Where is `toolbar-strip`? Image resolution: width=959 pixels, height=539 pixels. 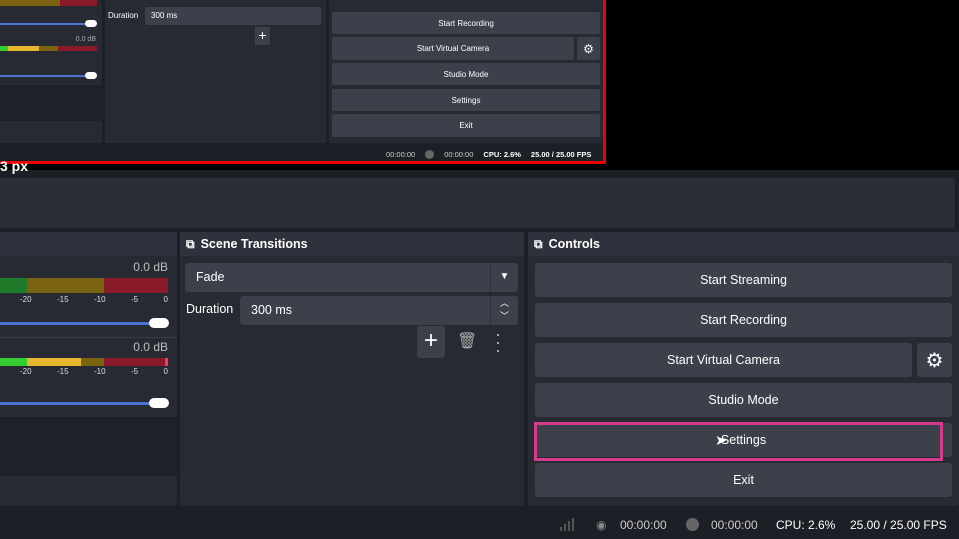 toolbar-strip is located at coordinates (477, 203).